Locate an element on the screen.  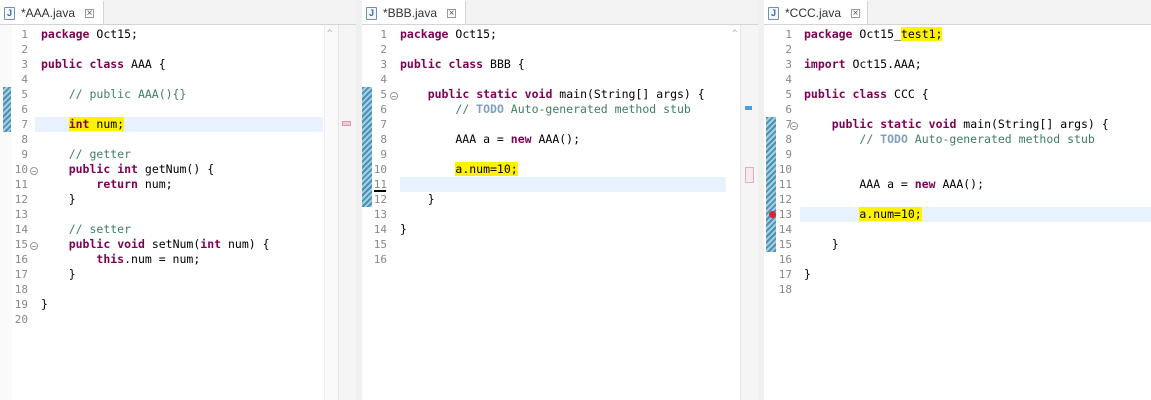
line-number: 13 is located at coordinates (21, 214).